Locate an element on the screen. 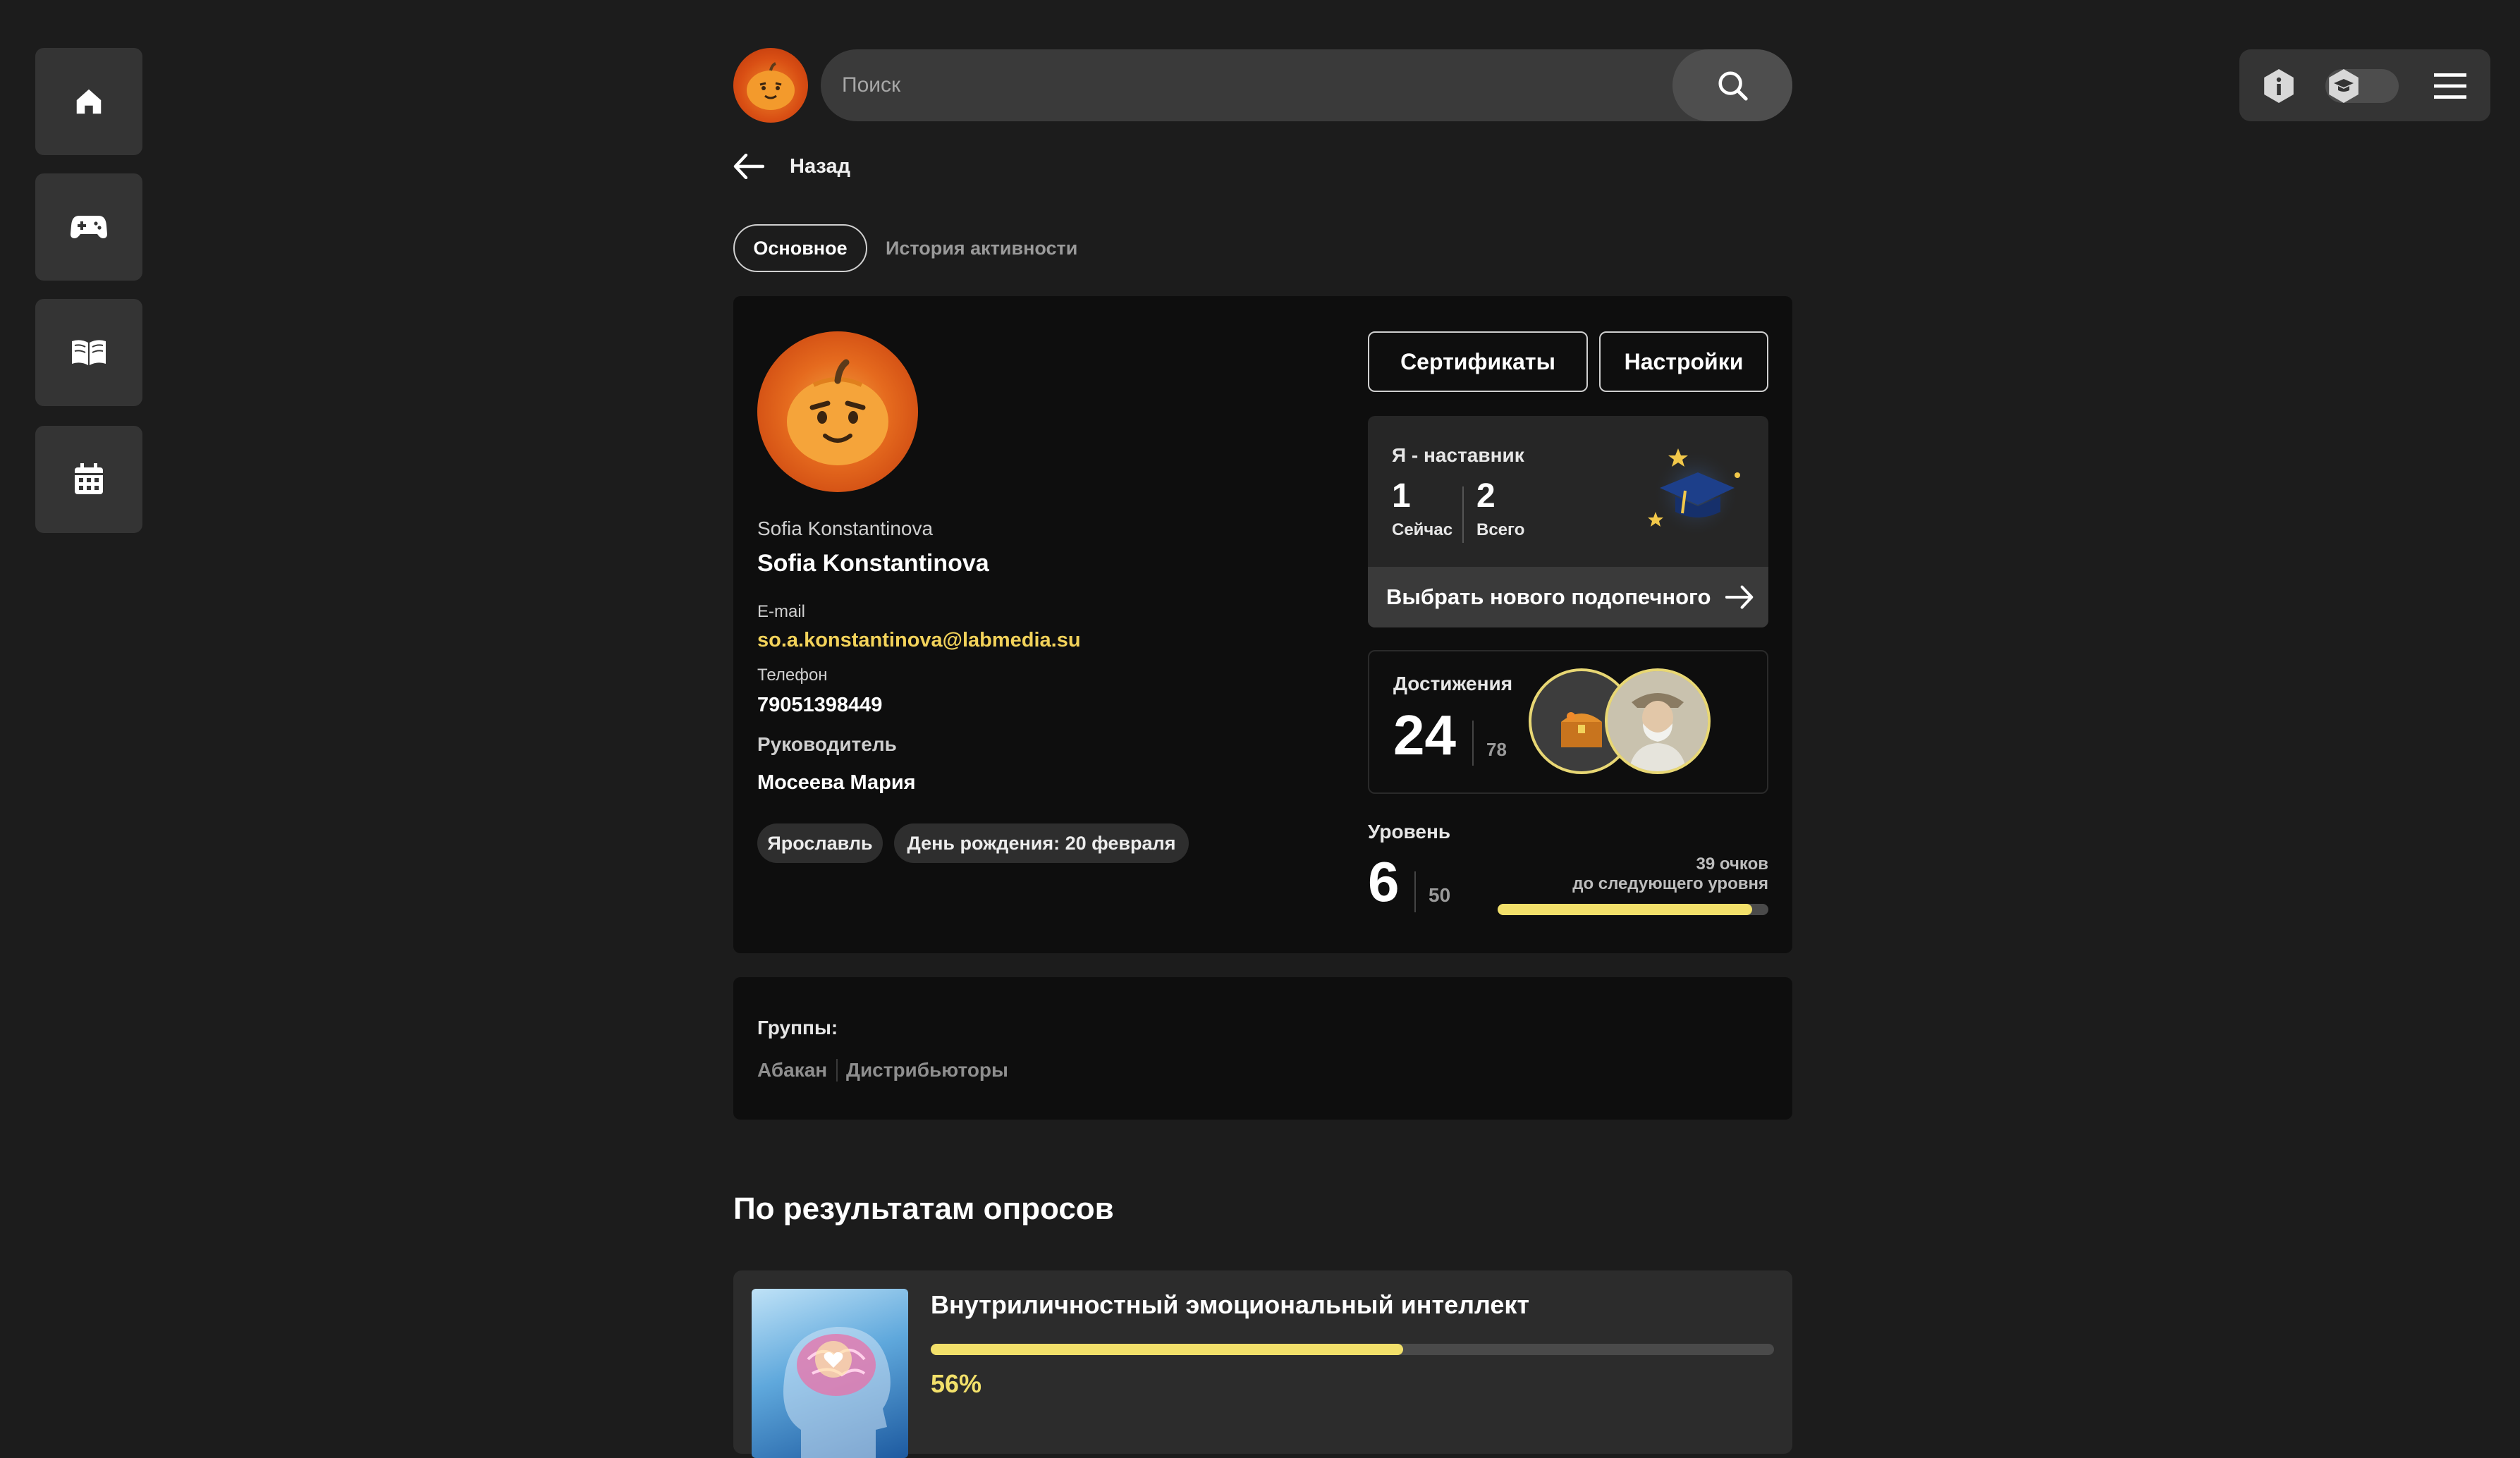 The image size is (2520, 1458). book-icon is located at coordinates (89, 352).